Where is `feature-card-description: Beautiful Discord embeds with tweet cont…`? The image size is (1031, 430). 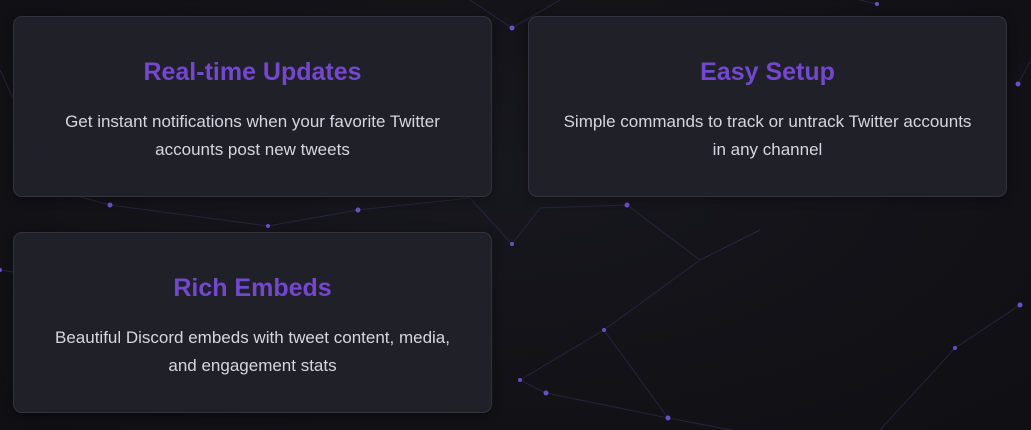 feature-card-description: Beautiful Discord embeds with tweet cont… is located at coordinates (252, 351).